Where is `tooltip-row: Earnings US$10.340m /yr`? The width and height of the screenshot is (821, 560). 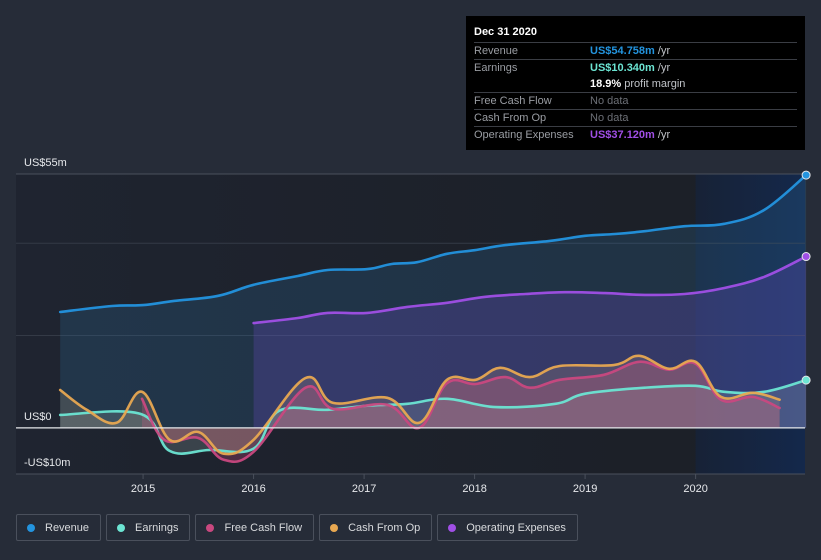
tooltip-row: Earnings US$10.340m /yr is located at coordinates (635, 68).